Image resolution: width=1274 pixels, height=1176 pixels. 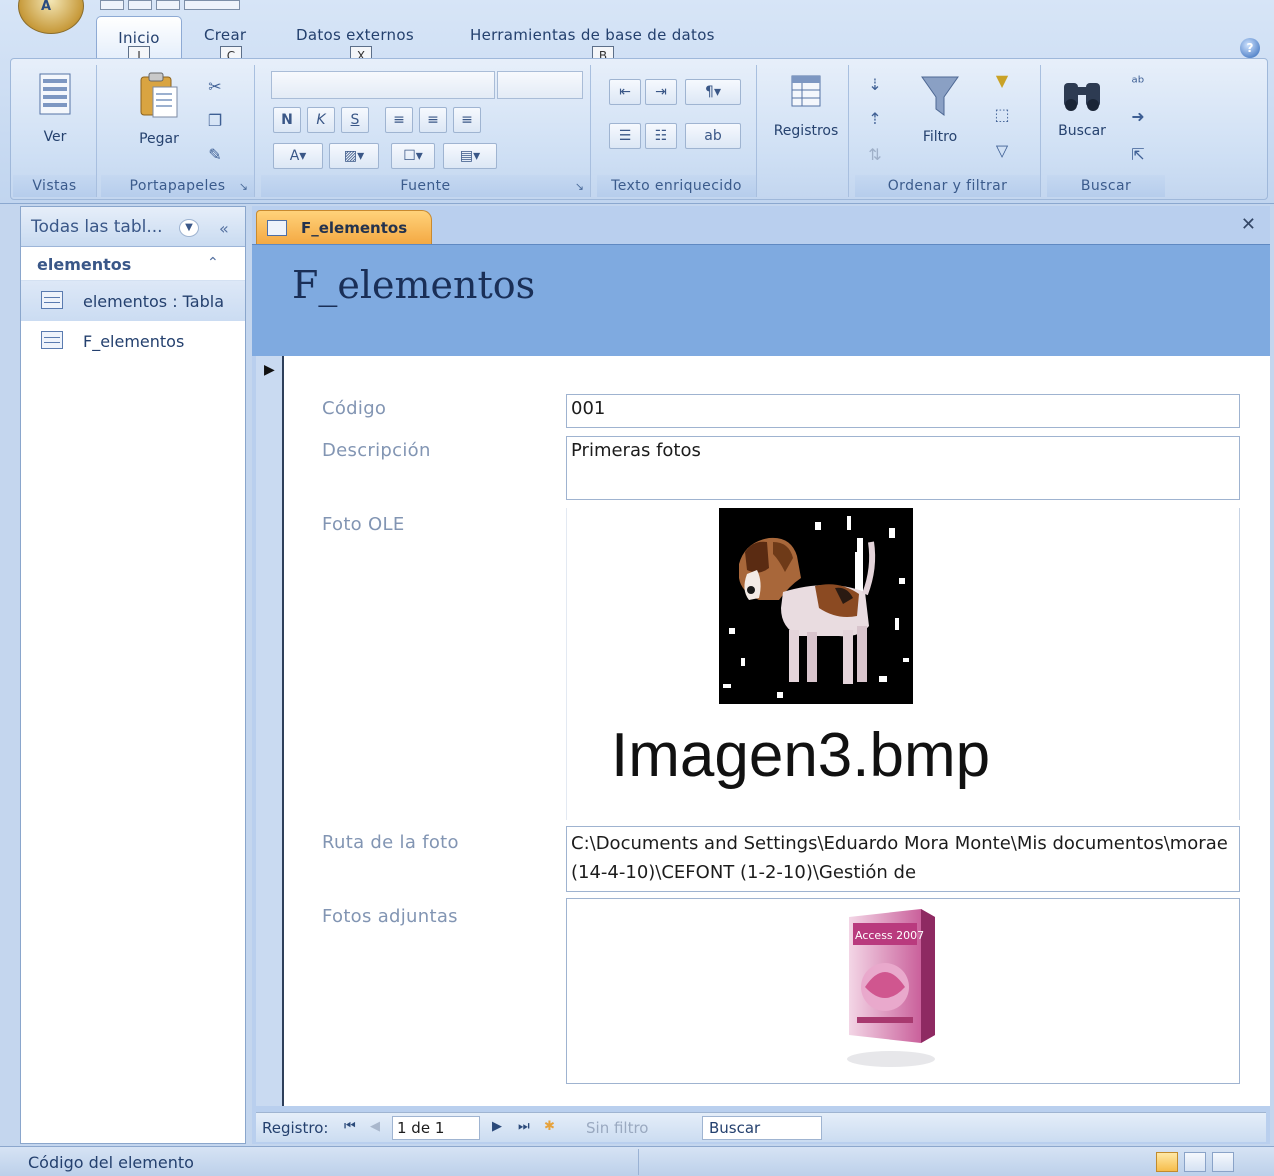 What do you see at coordinates (903, 991) in the screenshot?
I see `fotos-adjuntas-field: Access 2007` at bounding box center [903, 991].